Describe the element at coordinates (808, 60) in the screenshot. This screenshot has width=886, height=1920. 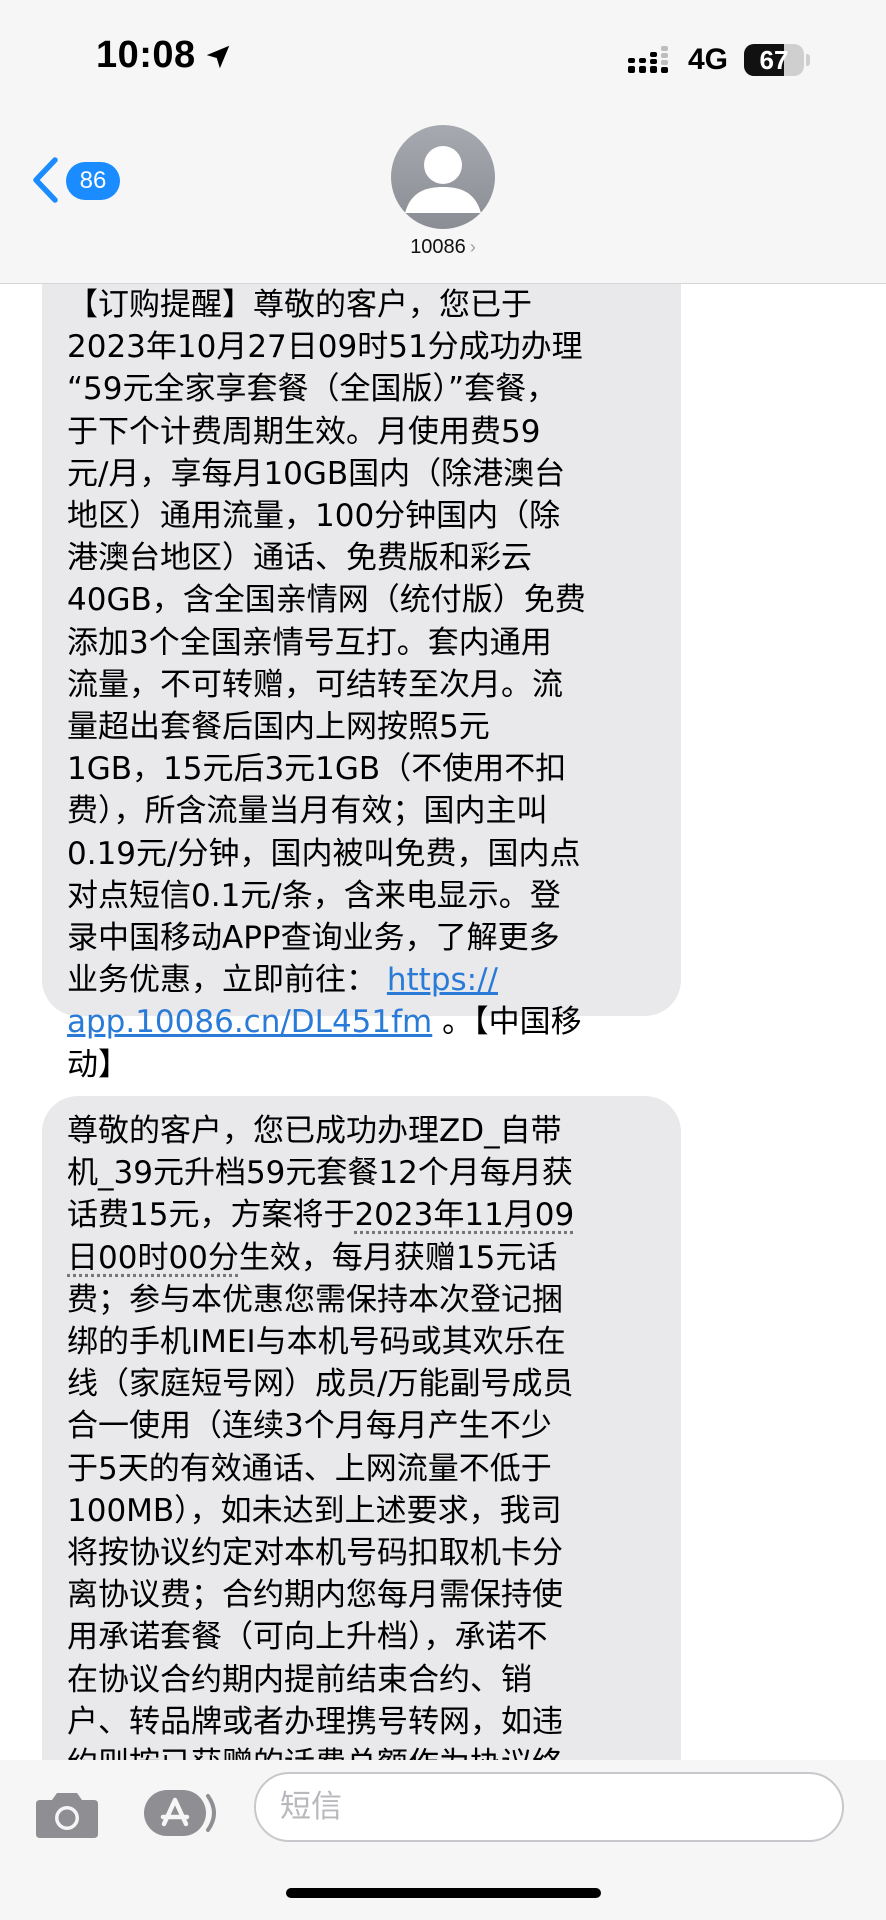
I see `battery-tip` at that location.